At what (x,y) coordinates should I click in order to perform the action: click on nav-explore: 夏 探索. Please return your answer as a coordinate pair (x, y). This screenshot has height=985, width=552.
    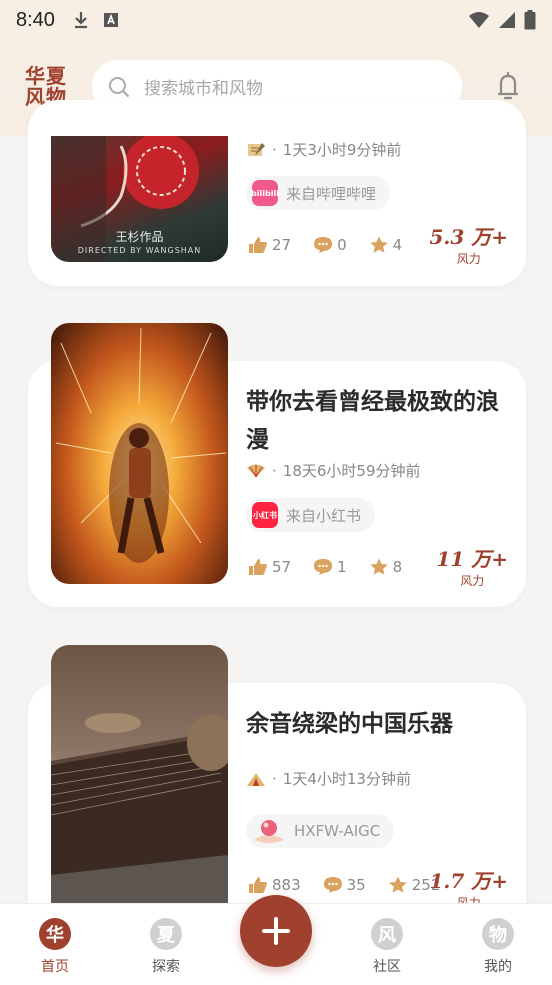
    Looking at the image, I should click on (166, 947).